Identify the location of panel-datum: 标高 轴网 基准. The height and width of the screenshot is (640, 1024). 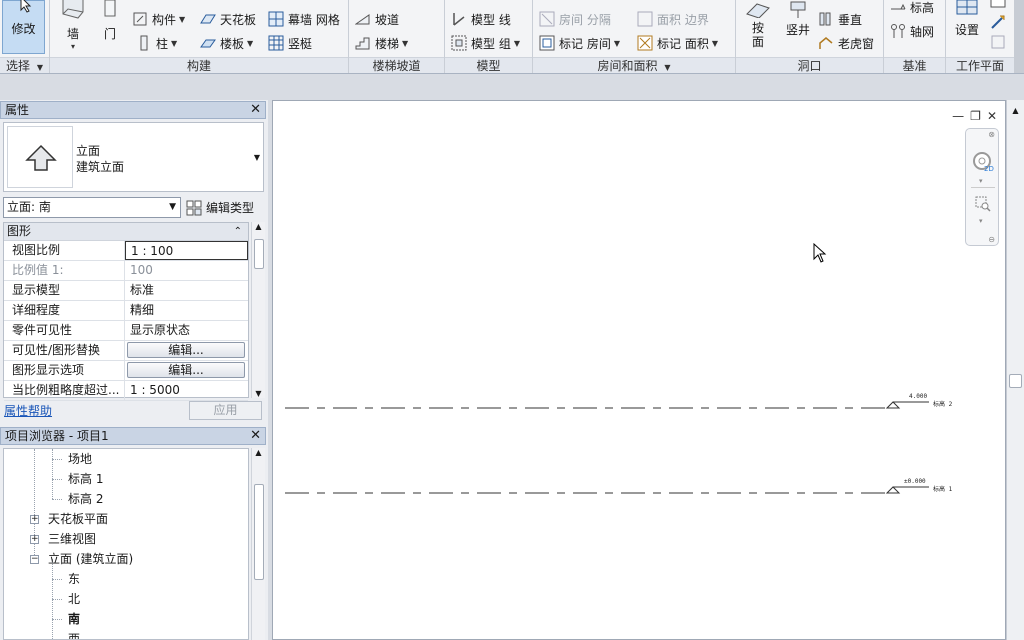
(915, 36).